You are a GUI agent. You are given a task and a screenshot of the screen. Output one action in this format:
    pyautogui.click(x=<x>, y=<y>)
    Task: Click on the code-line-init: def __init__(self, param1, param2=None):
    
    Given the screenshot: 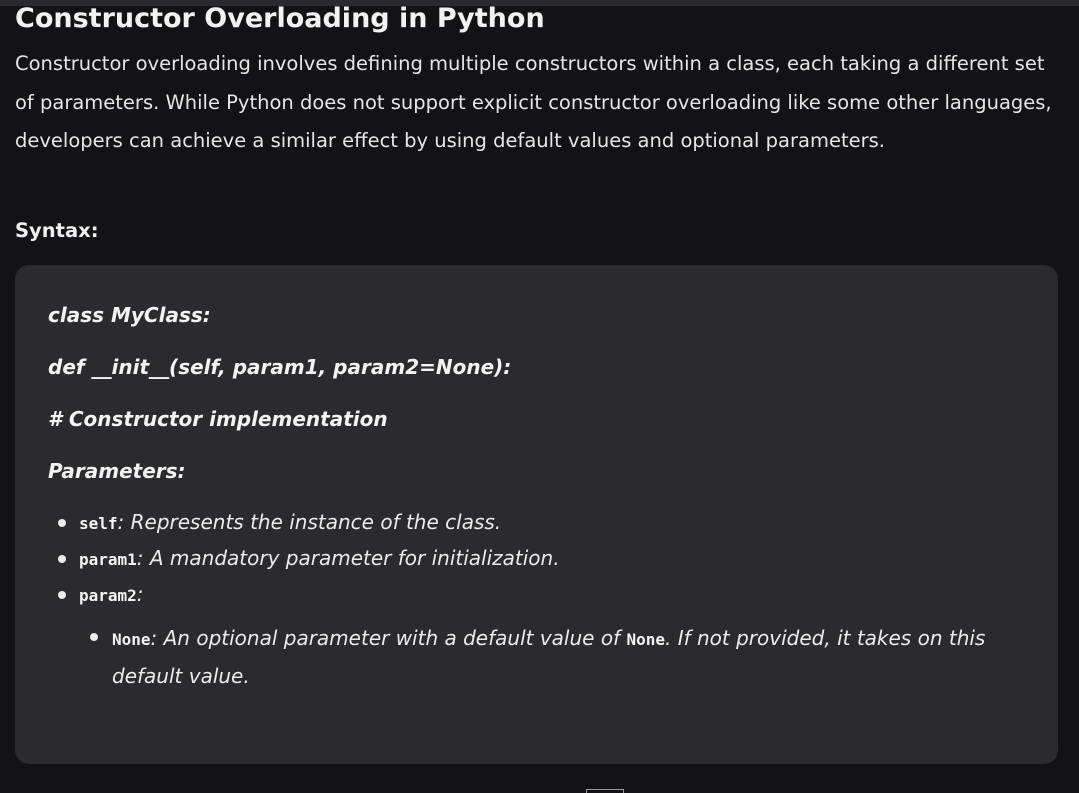 What is the action you would take?
    pyautogui.click(x=280, y=367)
    